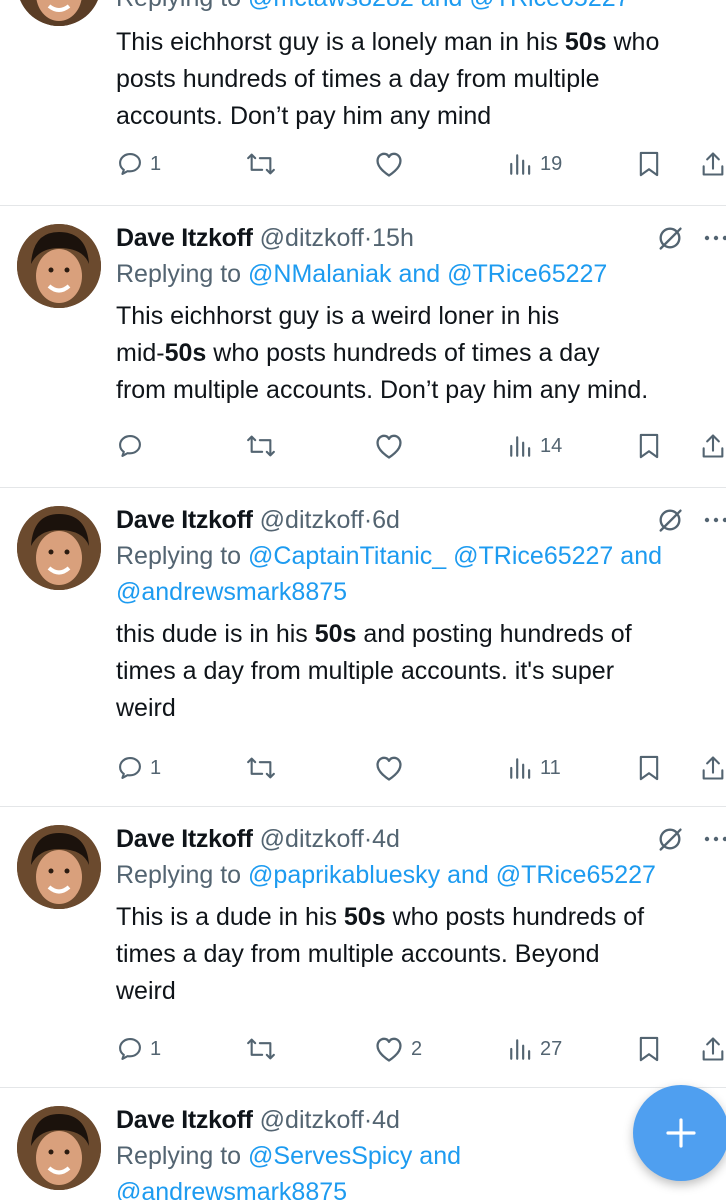 The height and width of the screenshot is (1200, 726). I want to click on timestamp: 6d, so click(386, 520).